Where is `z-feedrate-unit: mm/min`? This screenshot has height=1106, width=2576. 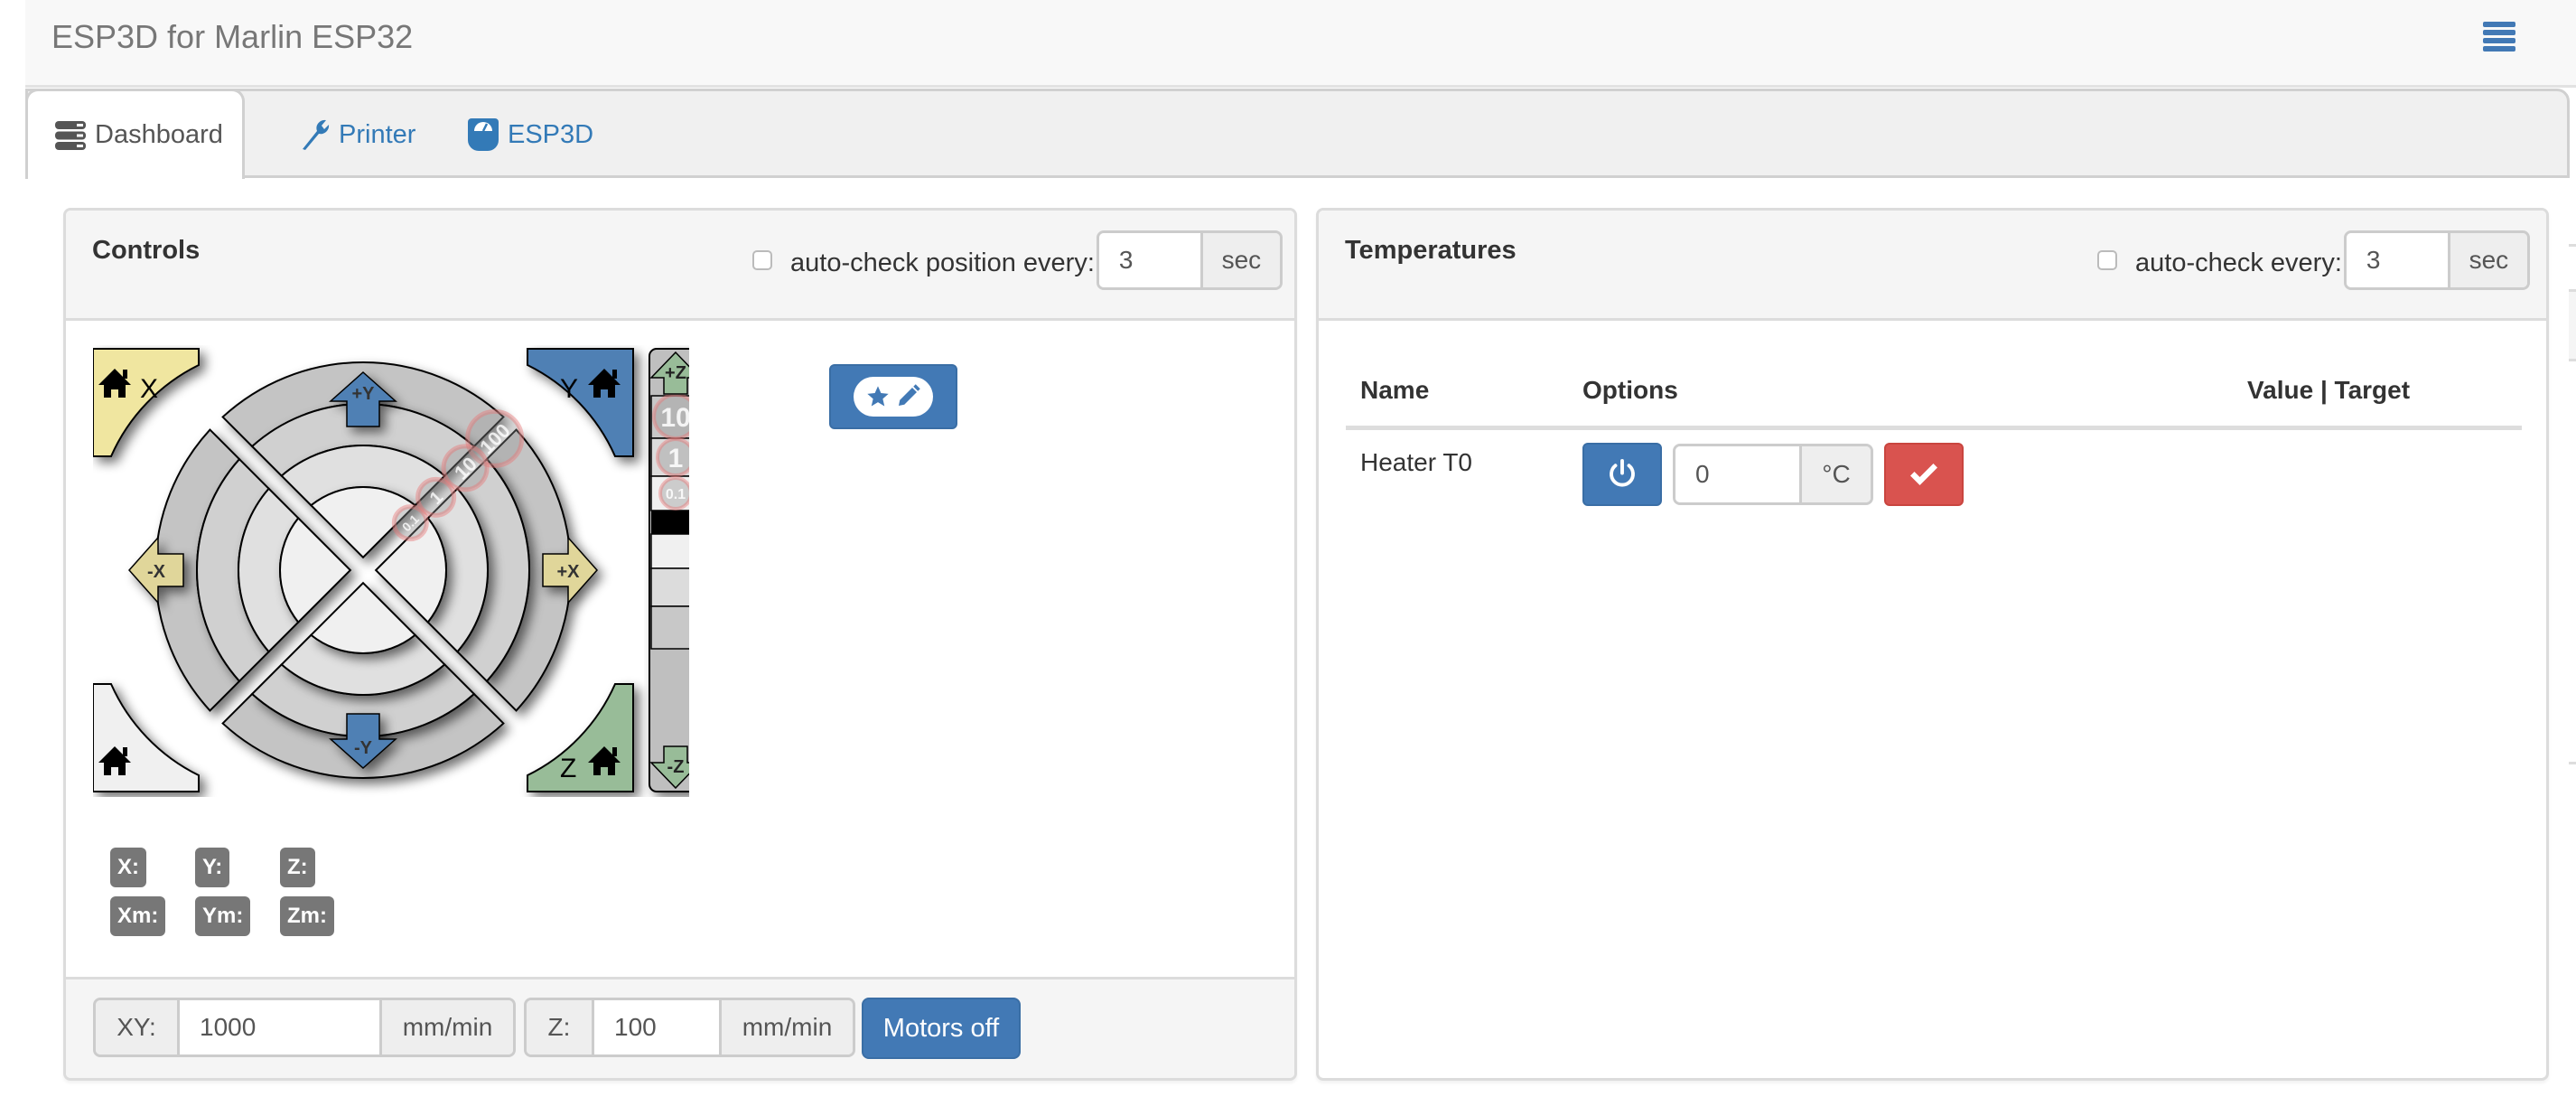 z-feedrate-unit: mm/min is located at coordinates (786, 1027).